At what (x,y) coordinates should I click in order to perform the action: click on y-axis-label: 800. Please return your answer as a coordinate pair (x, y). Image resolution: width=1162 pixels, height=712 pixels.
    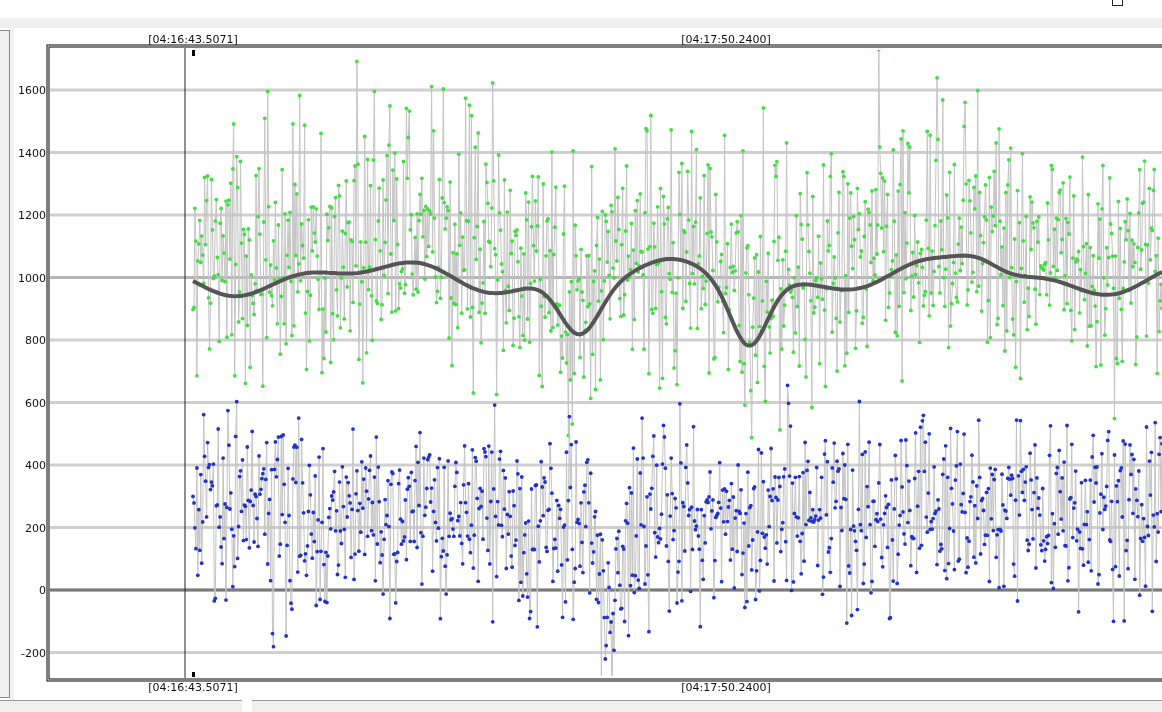
    Looking at the image, I should click on (35, 340).